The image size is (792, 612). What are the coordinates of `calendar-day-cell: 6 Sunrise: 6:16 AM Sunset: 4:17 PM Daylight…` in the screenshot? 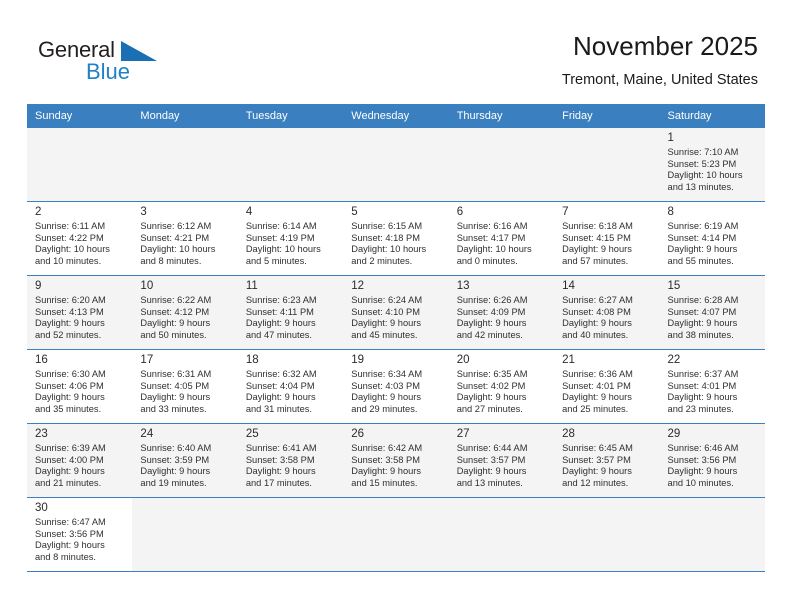 It's located at (501, 238).